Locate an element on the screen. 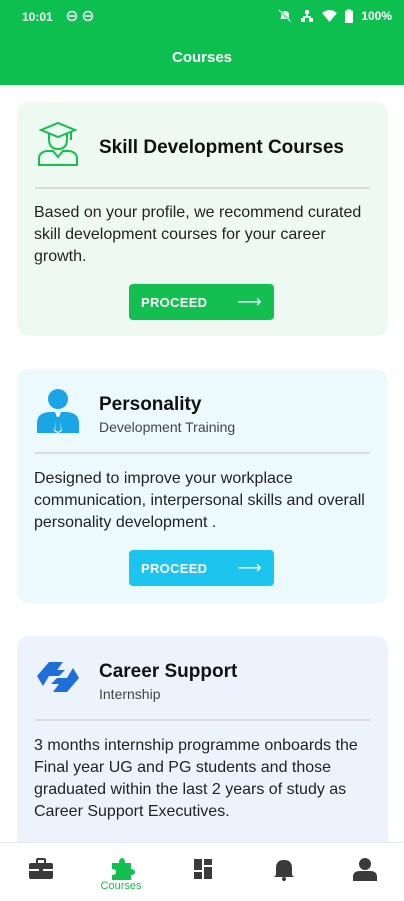 Image resolution: width=404 pixels, height=901 pixels. bottom-navigation: Courses is located at coordinates (202, 871).